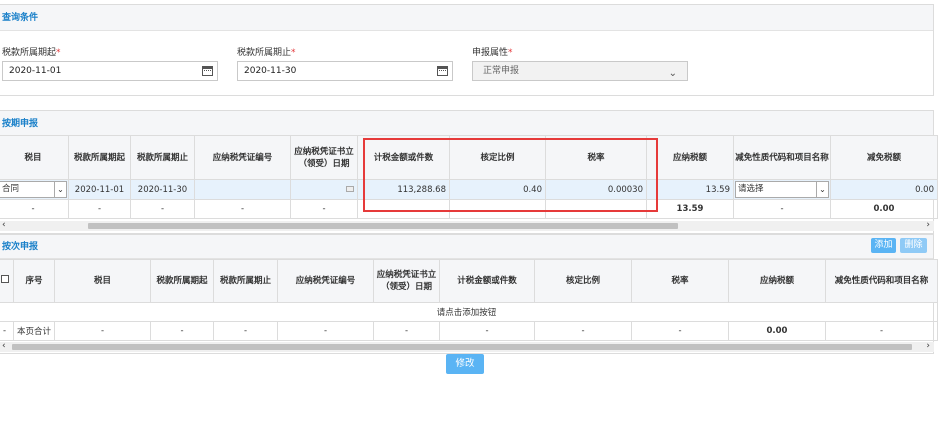 This screenshot has width=939, height=421. Describe the element at coordinates (680, 281) in the screenshot. I see `col-header: 税率` at that location.